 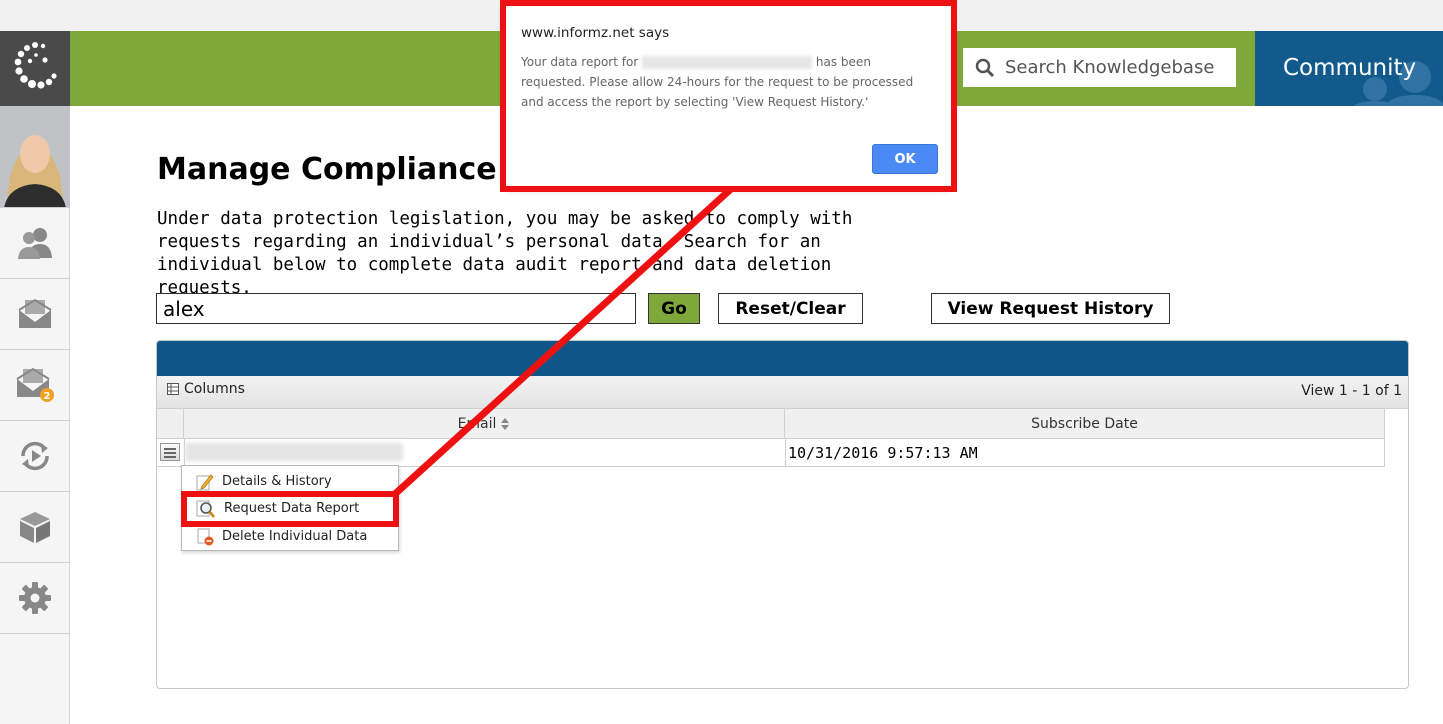 I want to click on row-subscribe-date: 10/31/2016 9:57:13 AM, so click(x=883, y=453).